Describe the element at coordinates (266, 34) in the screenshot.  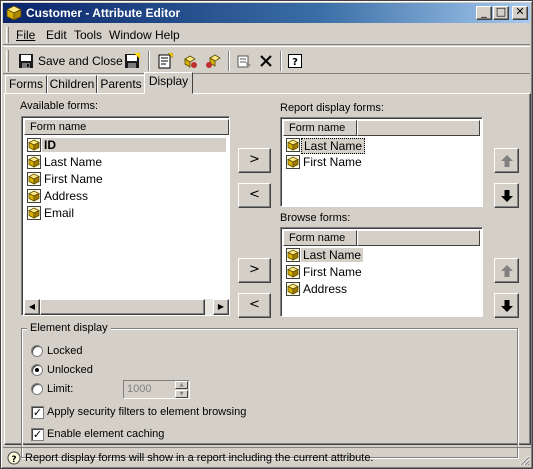
I see `menu-bar: File Edit Tools Window Help` at that location.